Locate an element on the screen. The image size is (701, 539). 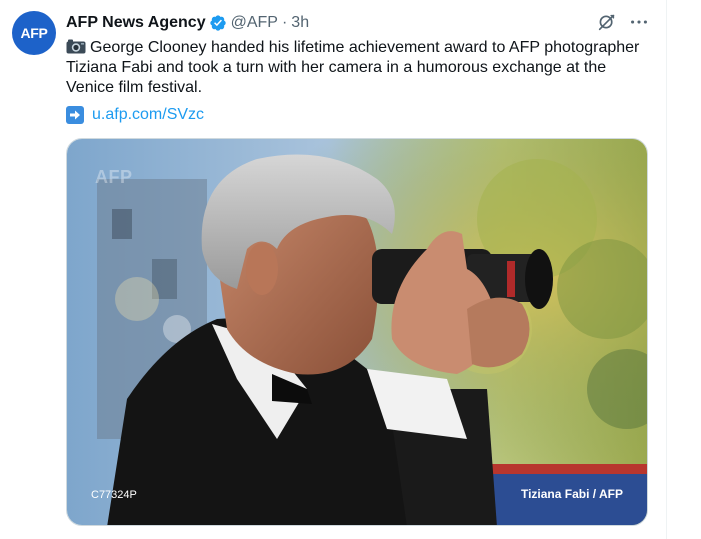
grok-icon is located at coordinates (607, 22).